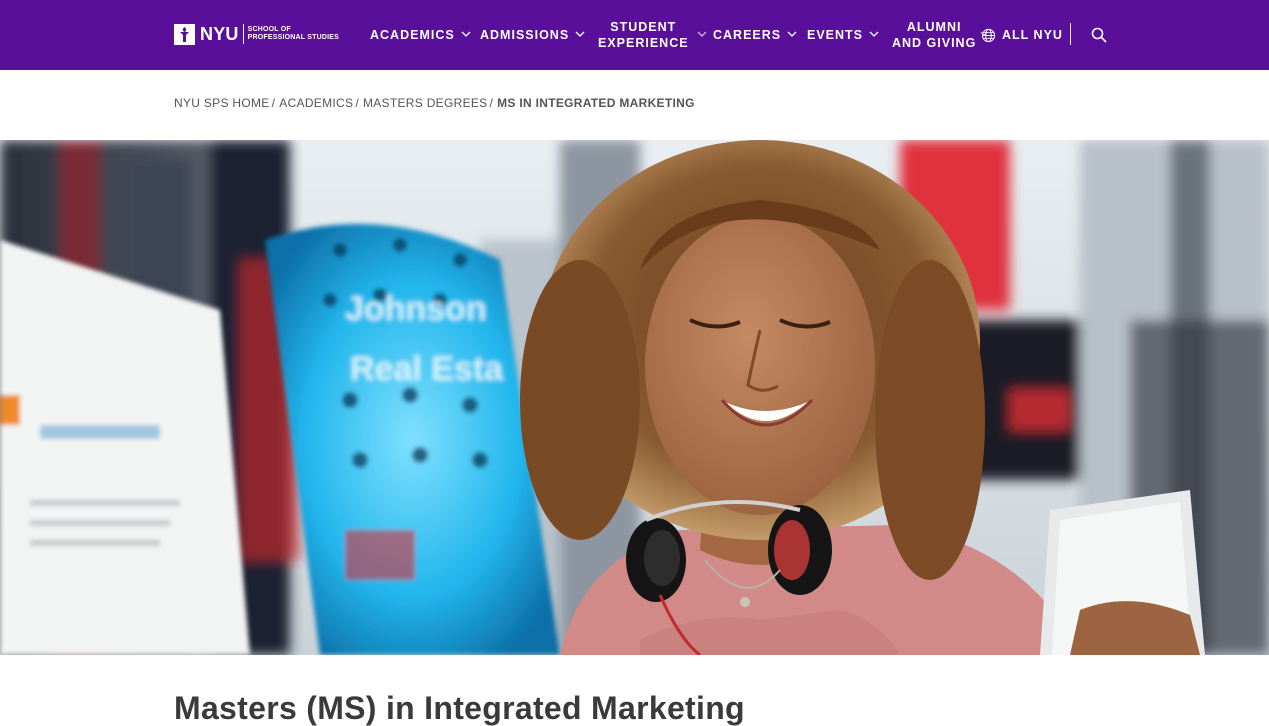 This screenshot has height=726, width=1269. I want to click on breadcrumb-masters-degrees: MASTERS DEGREES, so click(425, 103).